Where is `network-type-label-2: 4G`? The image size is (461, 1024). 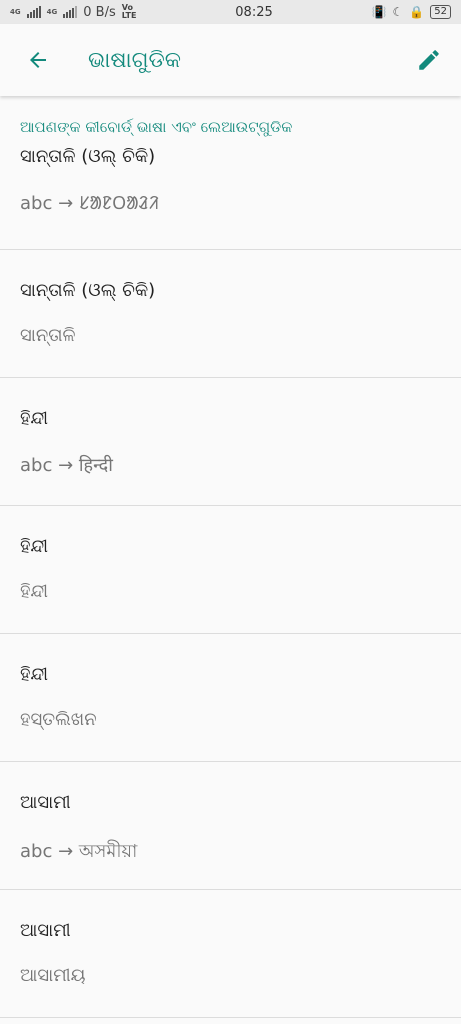
network-type-label-2: 4G is located at coordinates (52, 11).